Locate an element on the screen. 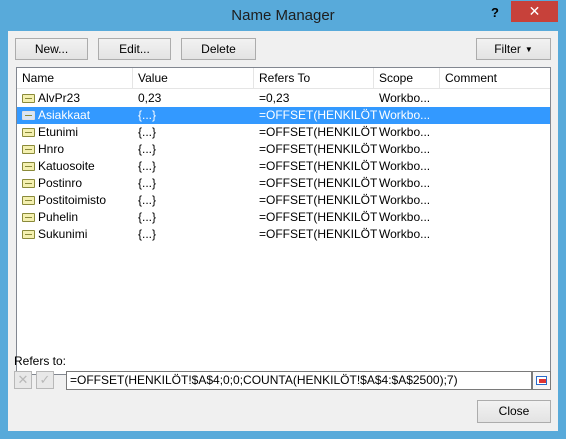  range-select-arrow is located at coordinates (542, 381).